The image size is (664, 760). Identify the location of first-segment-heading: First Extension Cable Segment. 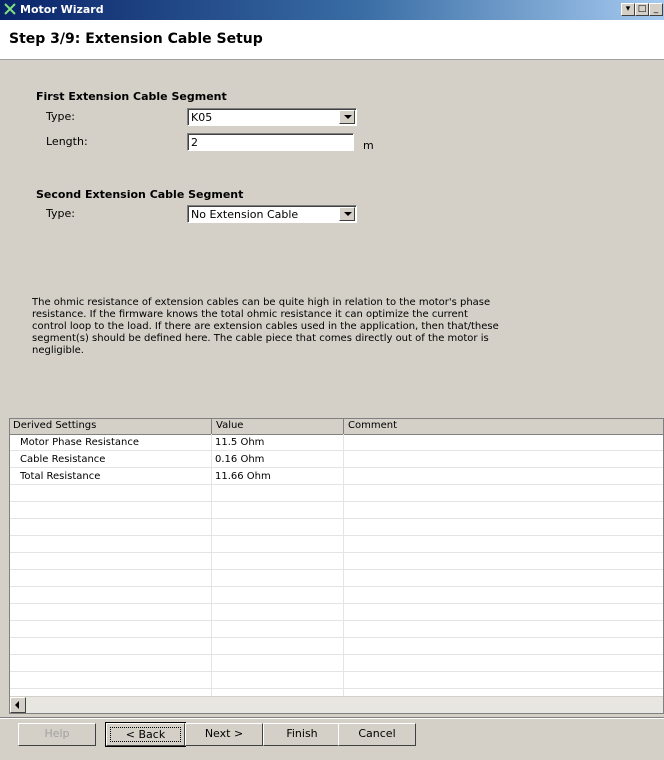
(131, 96).